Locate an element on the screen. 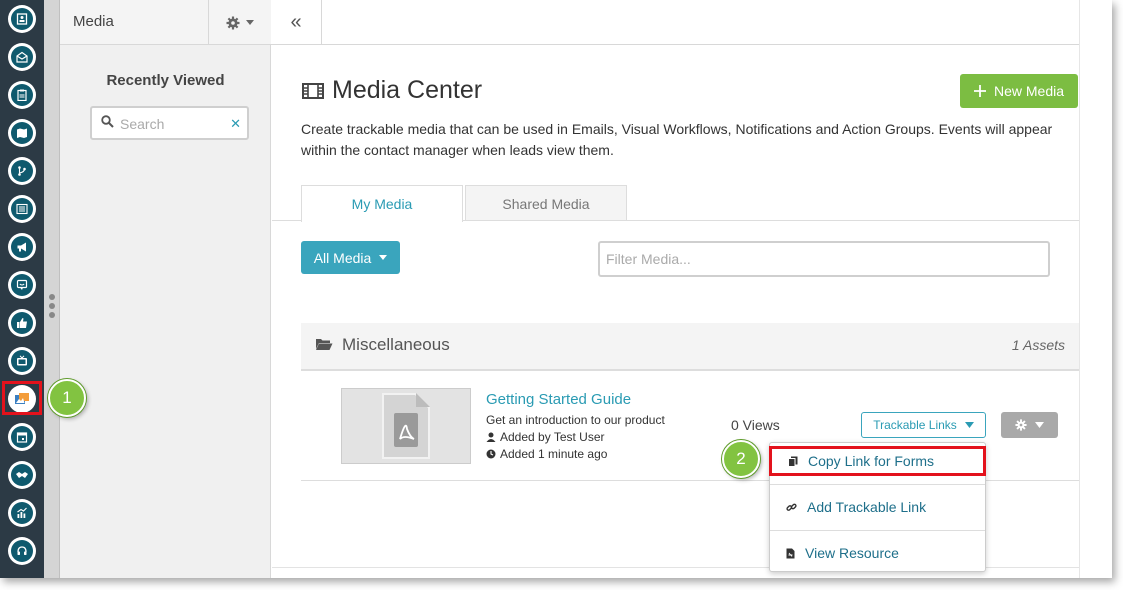  asset-added-time: Added 1 minute ago is located at coordinates (546, 454).